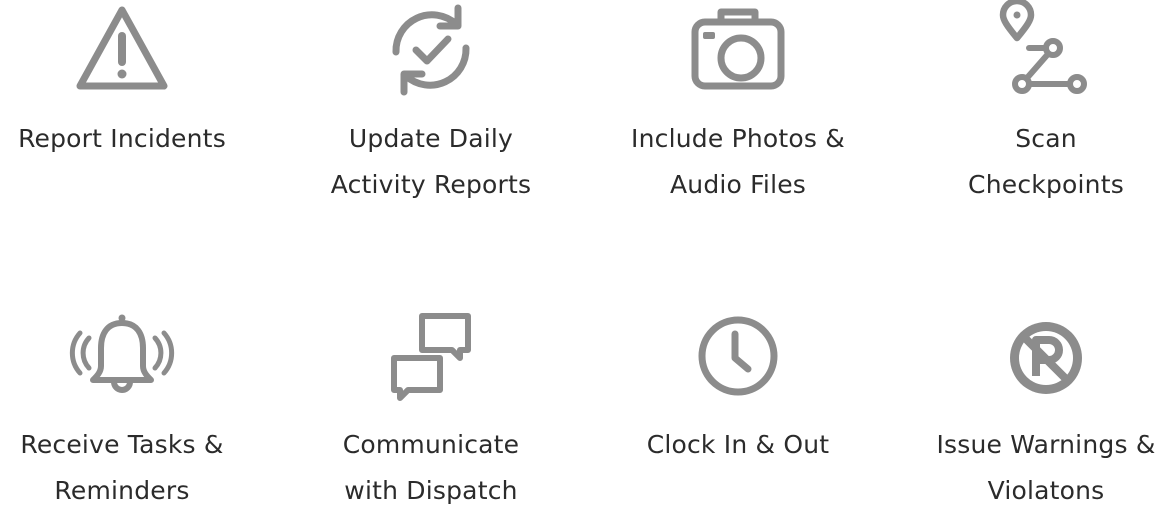 The image size is (1172, 514). I want to click on warning-triangle-icon, so click(122, 50).